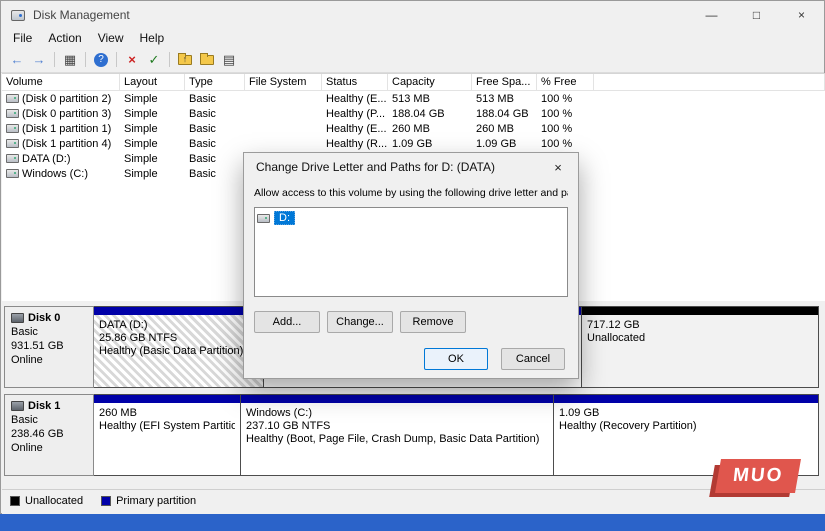 This screenshot has height=531, width=825. I want to click on disk-1-header: Disk 1 Basic 238.46 GB Online, so click(49, 435).